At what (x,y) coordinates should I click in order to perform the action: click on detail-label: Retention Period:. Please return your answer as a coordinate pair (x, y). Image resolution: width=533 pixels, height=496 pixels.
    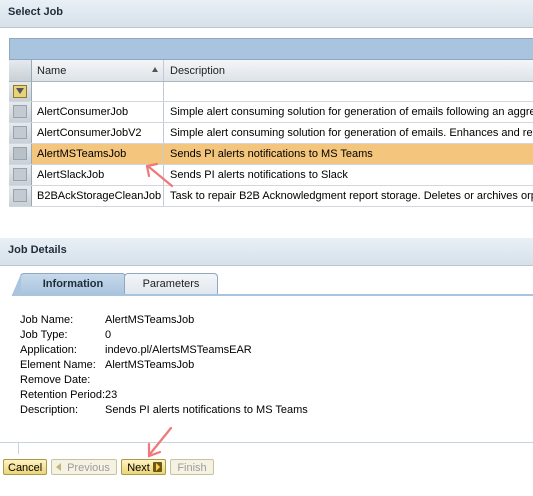
    Looking at the image, I should click on (62, 395).